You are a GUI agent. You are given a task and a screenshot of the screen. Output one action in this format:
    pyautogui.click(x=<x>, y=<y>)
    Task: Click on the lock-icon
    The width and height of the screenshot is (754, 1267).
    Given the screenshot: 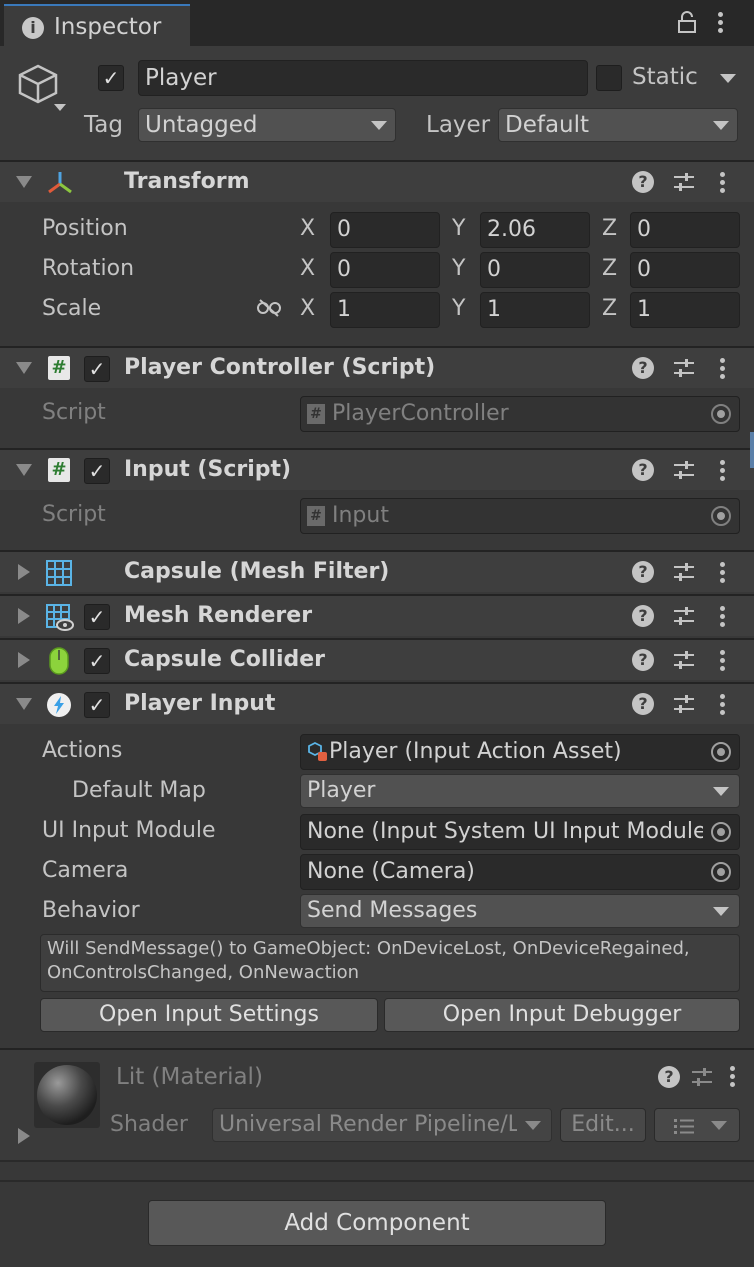 What is the action you would take?
    pyautogui.click(x=687, y=22)
    